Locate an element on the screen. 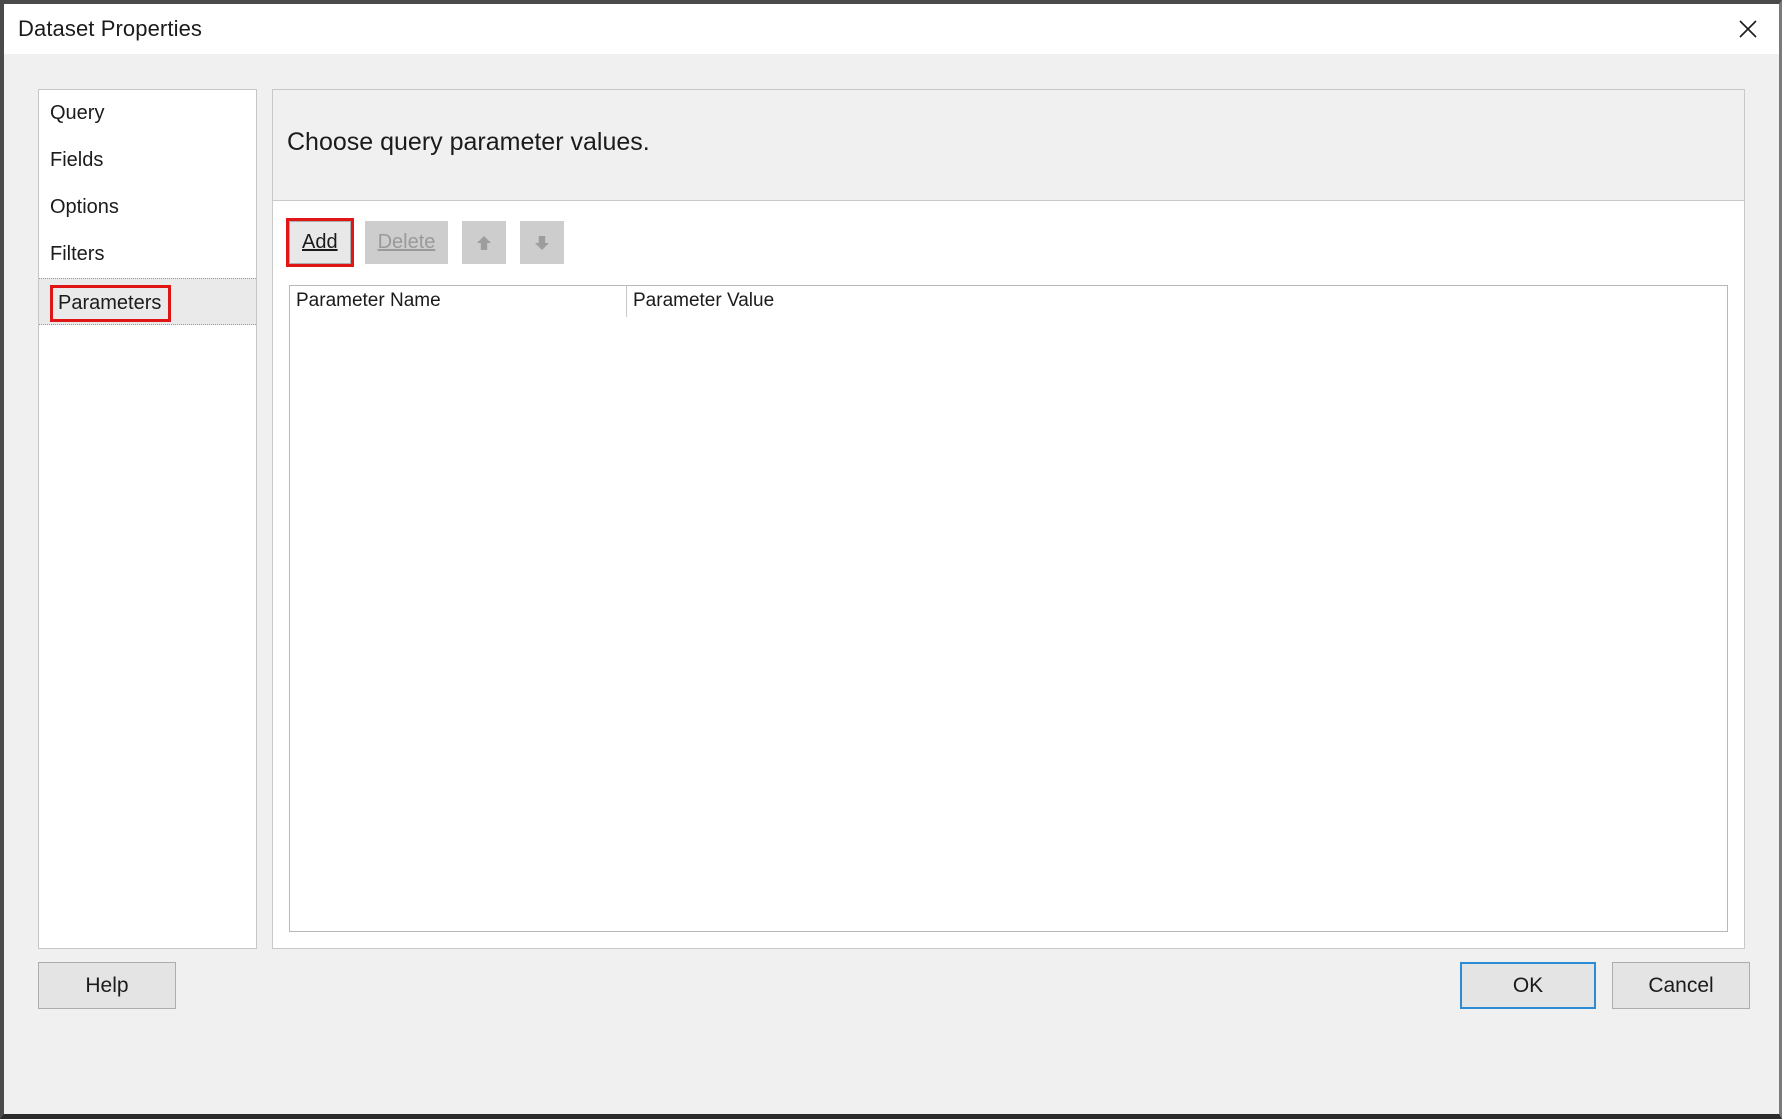 The height and width of the screenshot is (1119, 1782). close-button is located at coordinates (1748, 28).